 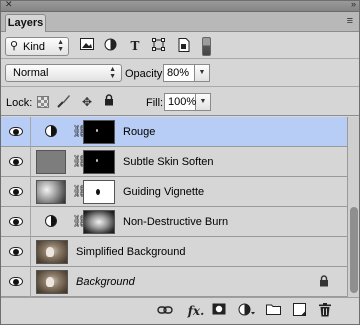 I want to click on lock-all-icon, so click(x=109, y=102).